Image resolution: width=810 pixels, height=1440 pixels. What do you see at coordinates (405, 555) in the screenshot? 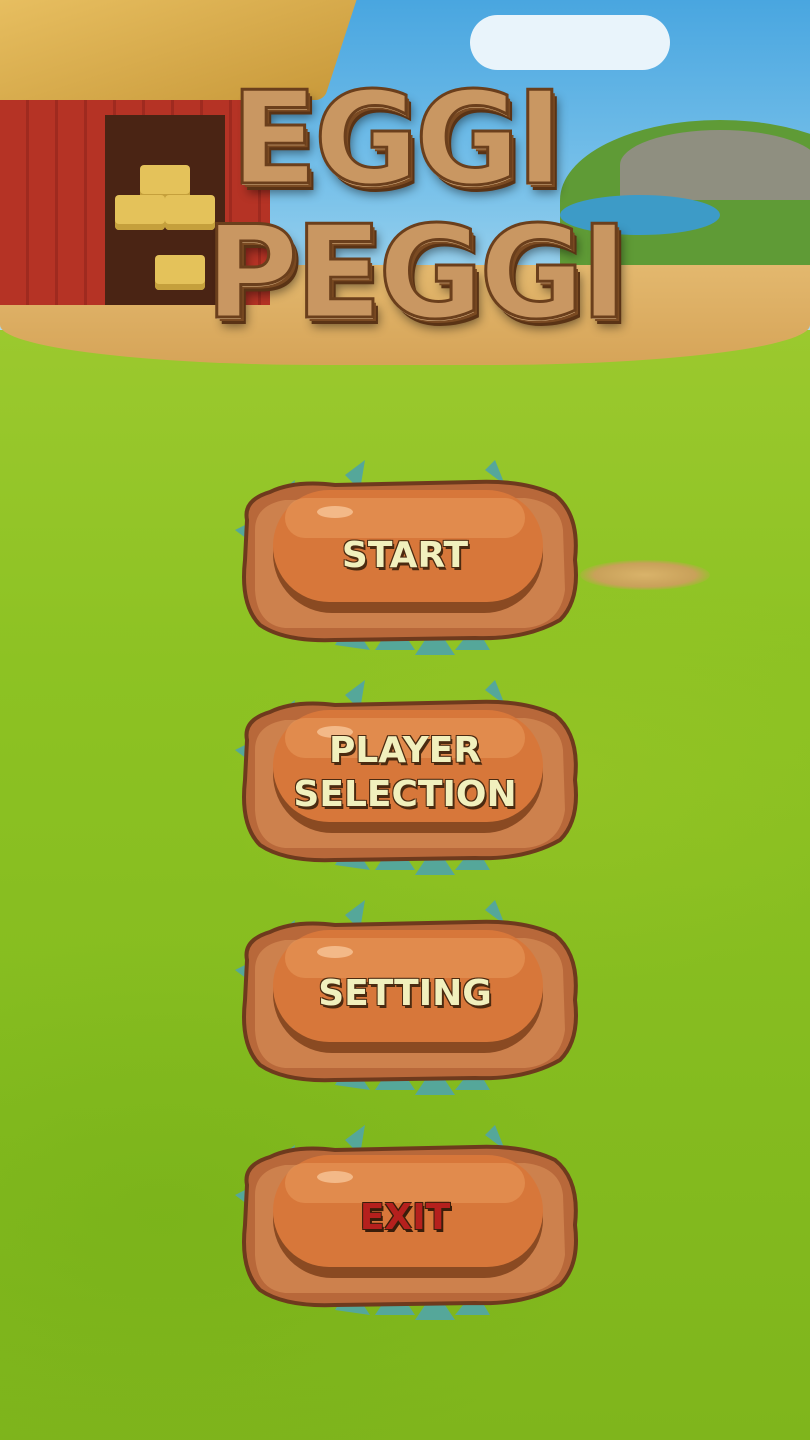
I see `start-label: START` at bounding box center [405, 555].